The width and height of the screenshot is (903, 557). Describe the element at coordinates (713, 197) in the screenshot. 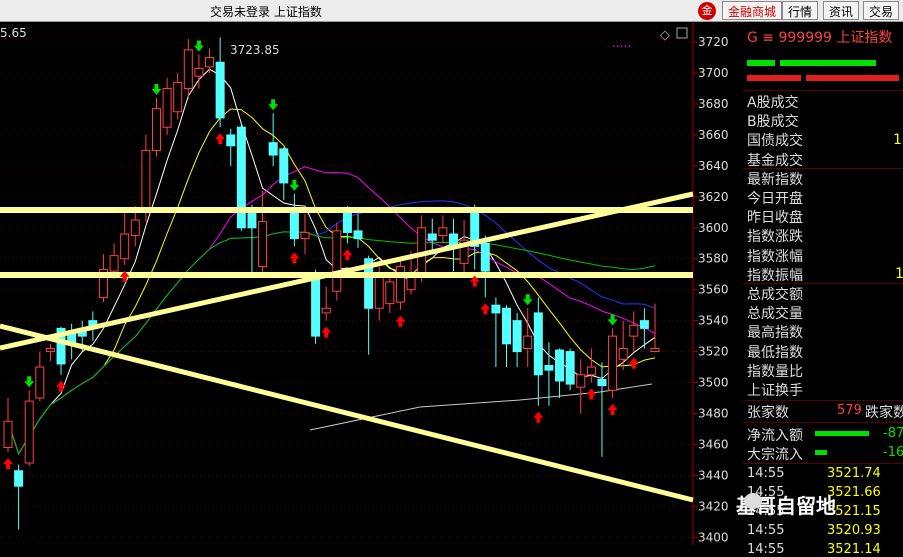

I see `y-tick-label: 3620` at that location.